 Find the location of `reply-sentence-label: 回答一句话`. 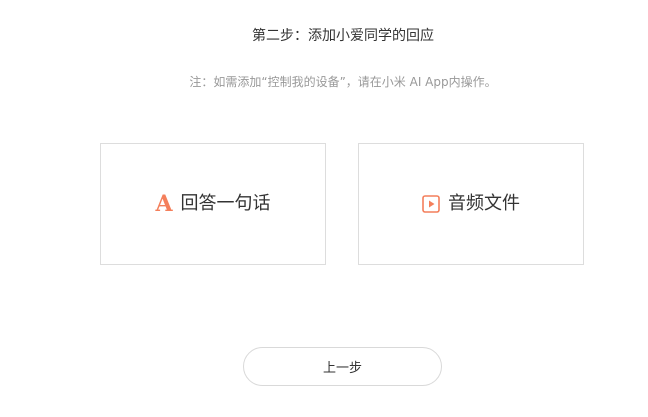

reply-sentence-label: 回答一句话 is located at coordinates (225, 203).